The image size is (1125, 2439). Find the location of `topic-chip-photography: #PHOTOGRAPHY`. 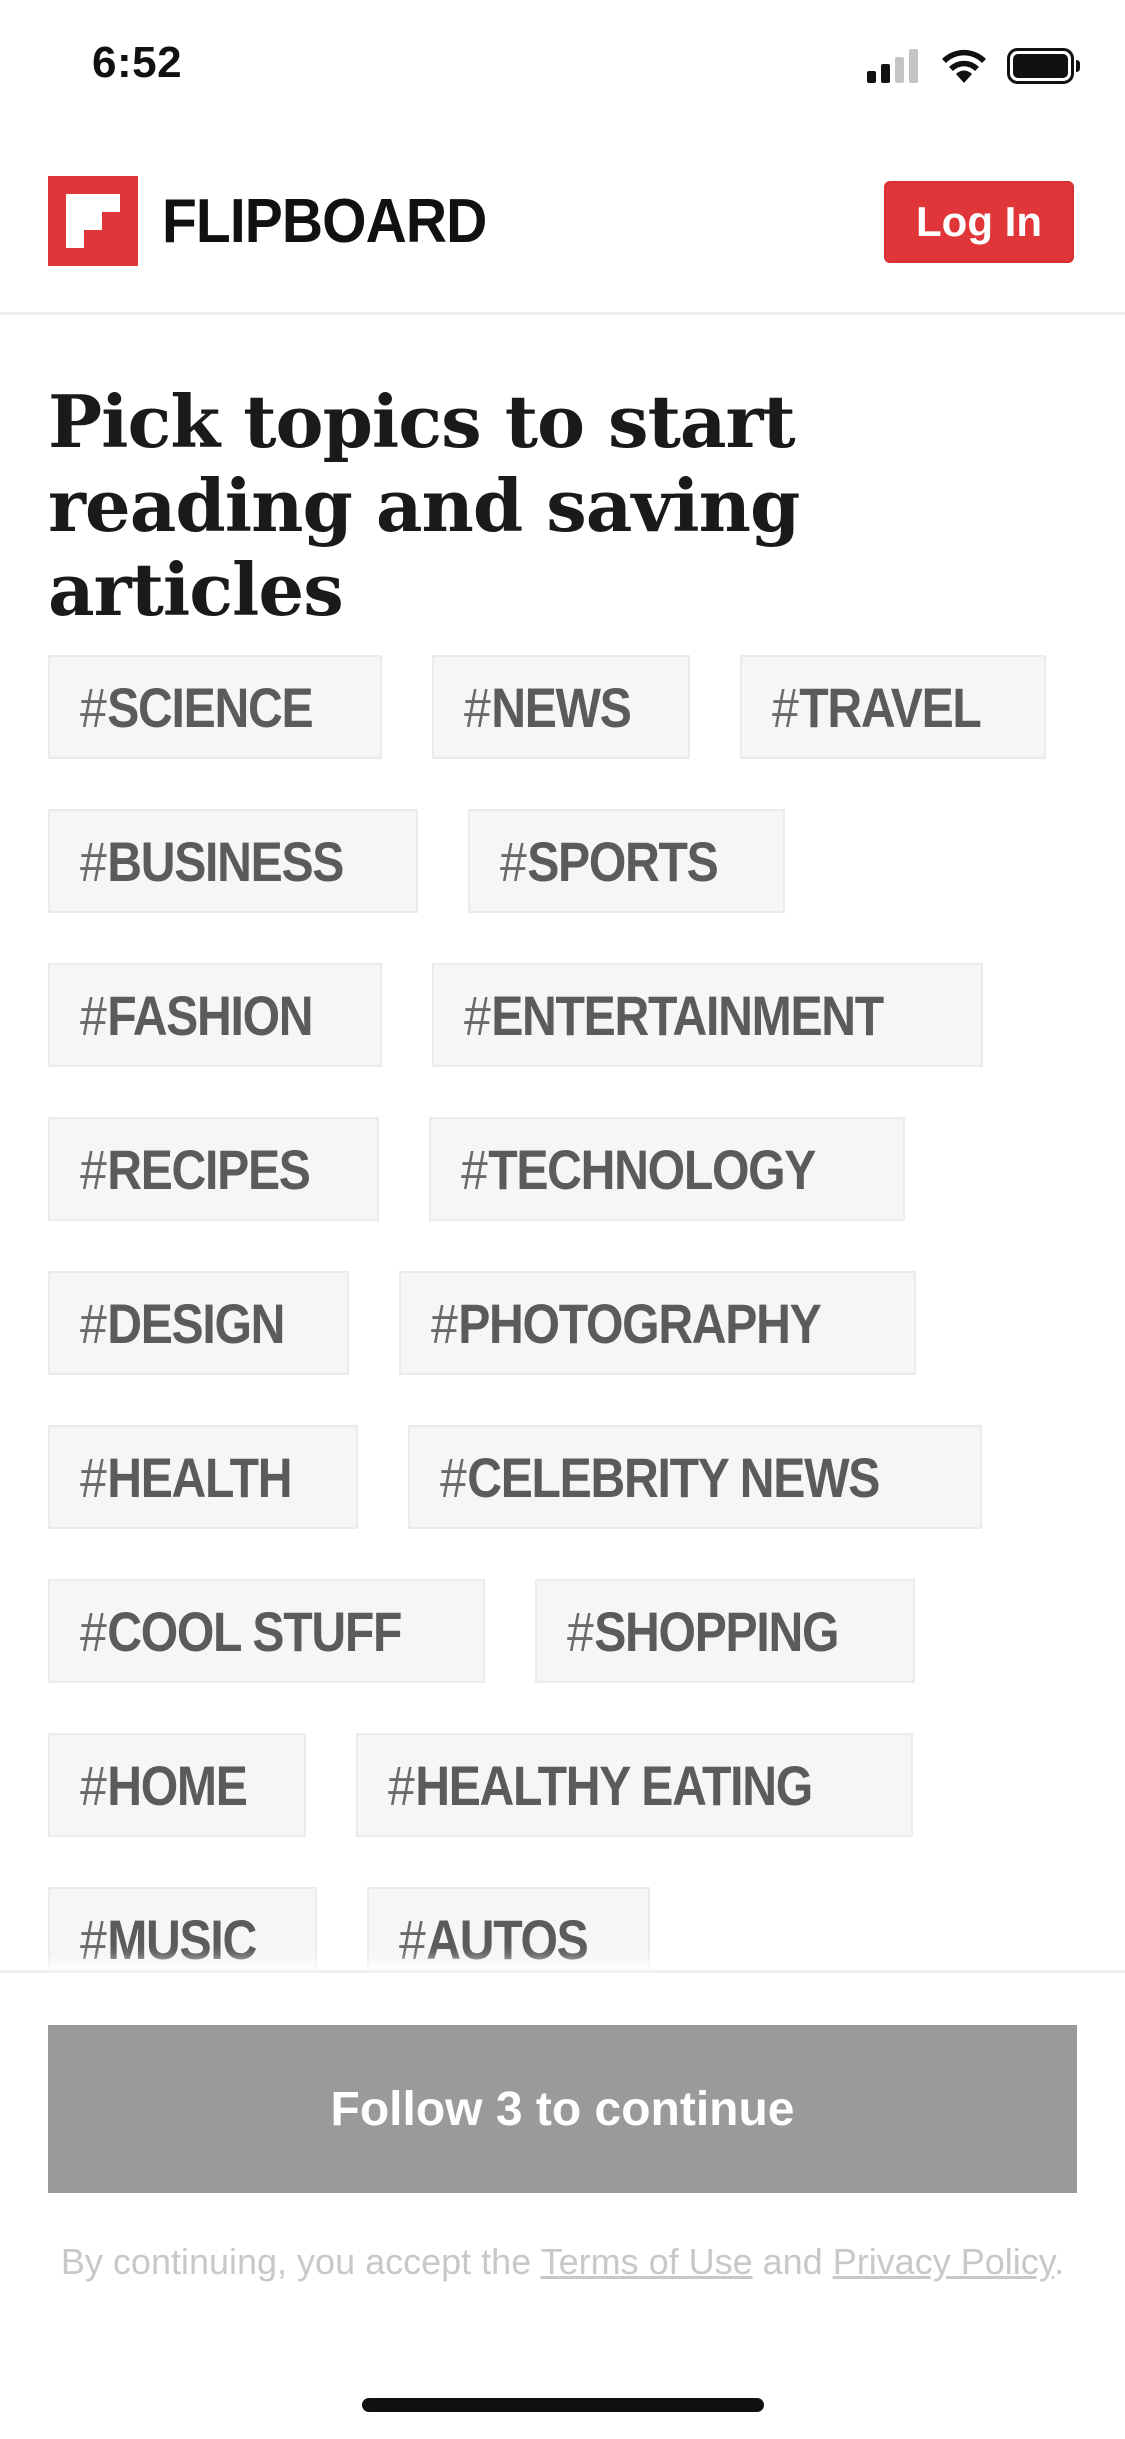

topic-chip-photography: #PHOTOGRAPHY is located at coordinates (658, 1323).